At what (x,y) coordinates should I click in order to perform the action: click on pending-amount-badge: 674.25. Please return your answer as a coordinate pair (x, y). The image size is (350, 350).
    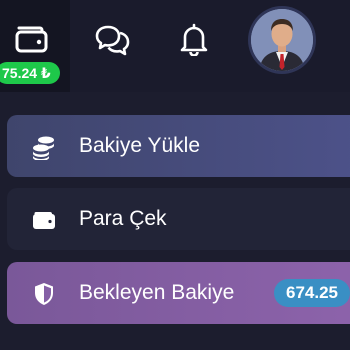
    Looking at the image, I should click on (312, 293).